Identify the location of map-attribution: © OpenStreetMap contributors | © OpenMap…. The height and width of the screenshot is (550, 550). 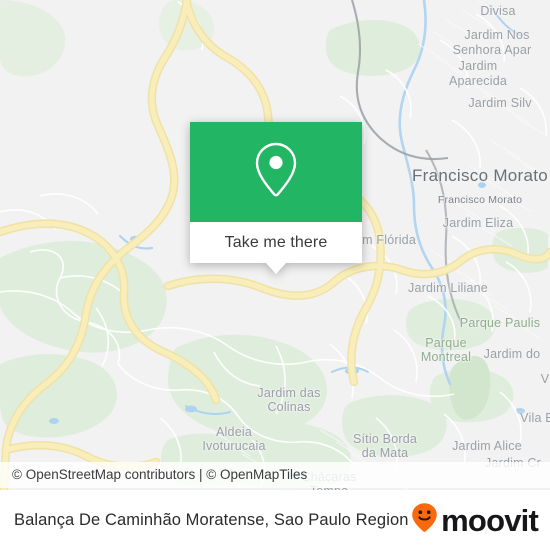
(275, 475).